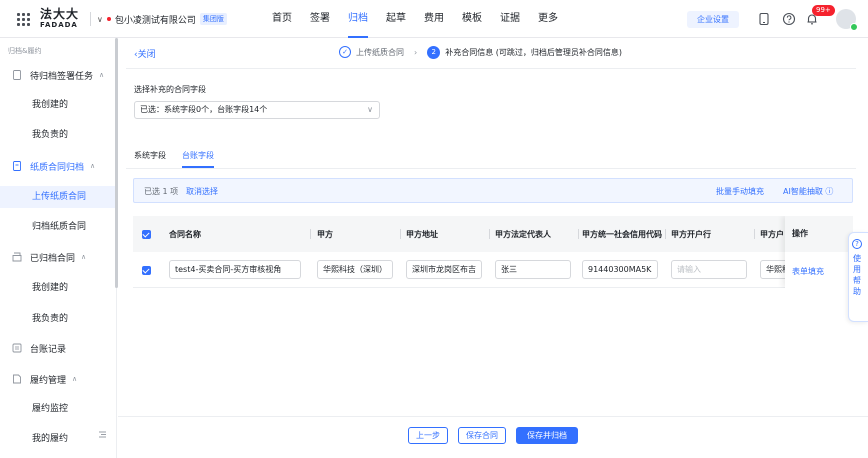 Image resolution: width=868 pixels, height=458 pixels. Describe the element at coordinates (320, 19) in the screenshot. I see `nav-sign: 签署` at that location.